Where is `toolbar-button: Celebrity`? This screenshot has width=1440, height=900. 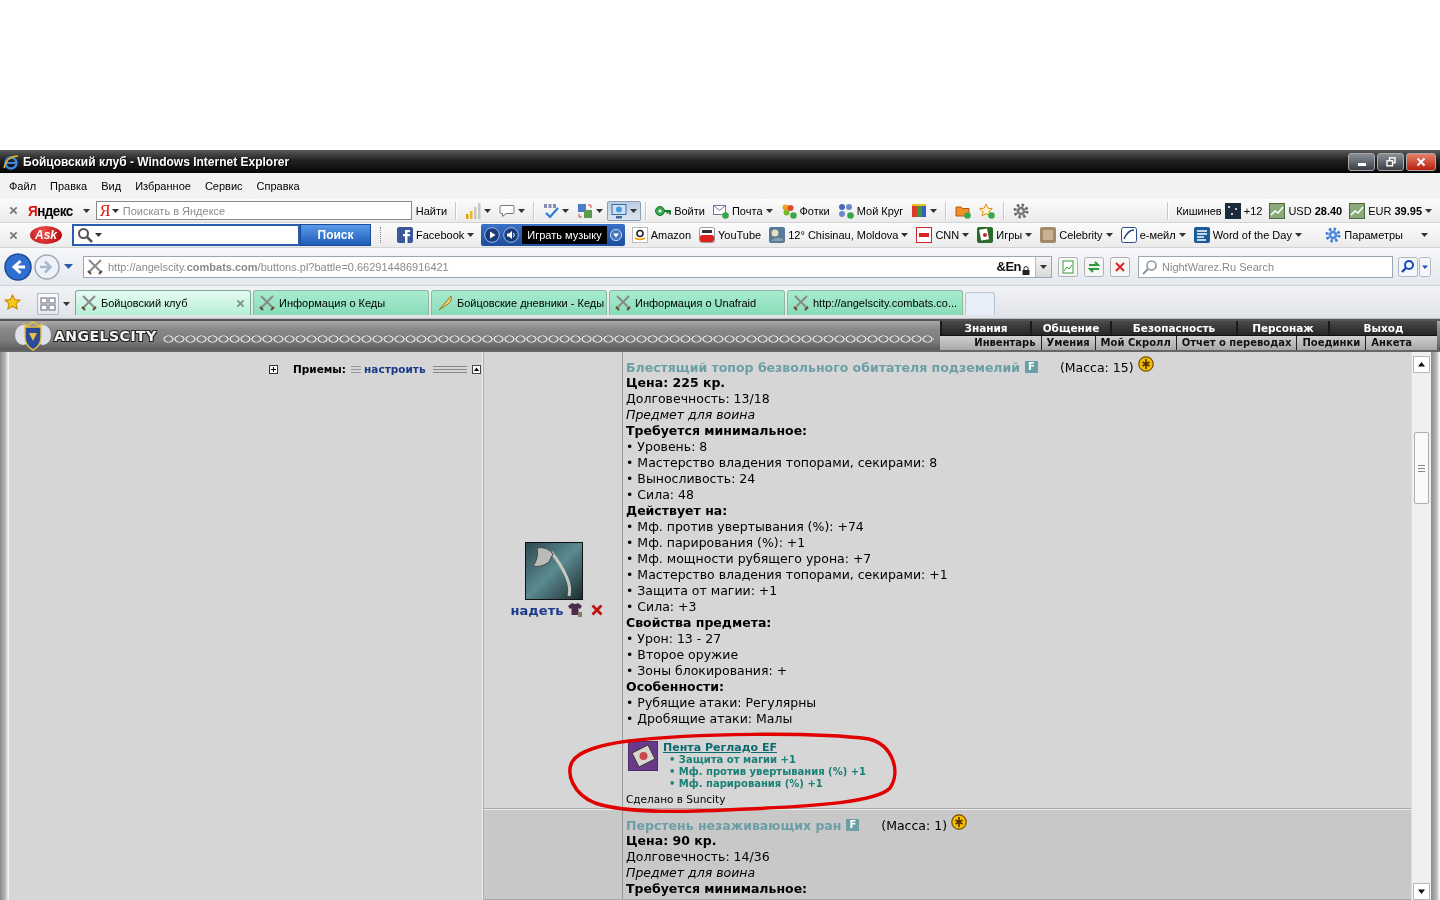
toolbar-button: Celebrity is located at coordinates (1076, 235).